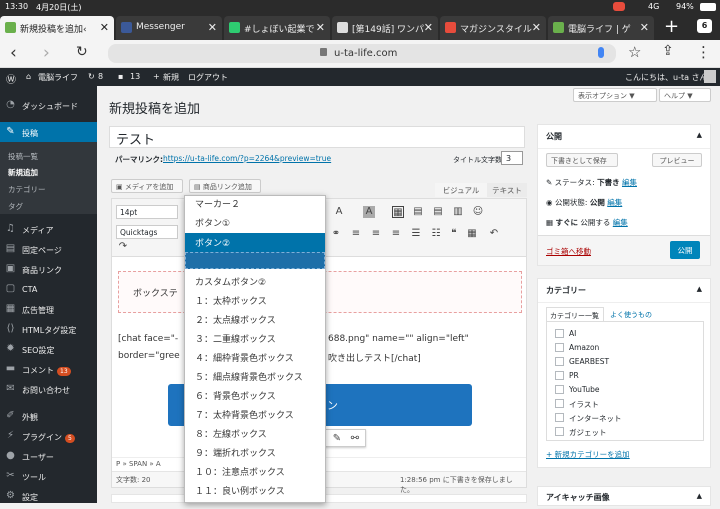  What do you see at coordinates (671, 26) in the screenshot?
I see `new-tab-icon: +` at bounding box center [671, 26].